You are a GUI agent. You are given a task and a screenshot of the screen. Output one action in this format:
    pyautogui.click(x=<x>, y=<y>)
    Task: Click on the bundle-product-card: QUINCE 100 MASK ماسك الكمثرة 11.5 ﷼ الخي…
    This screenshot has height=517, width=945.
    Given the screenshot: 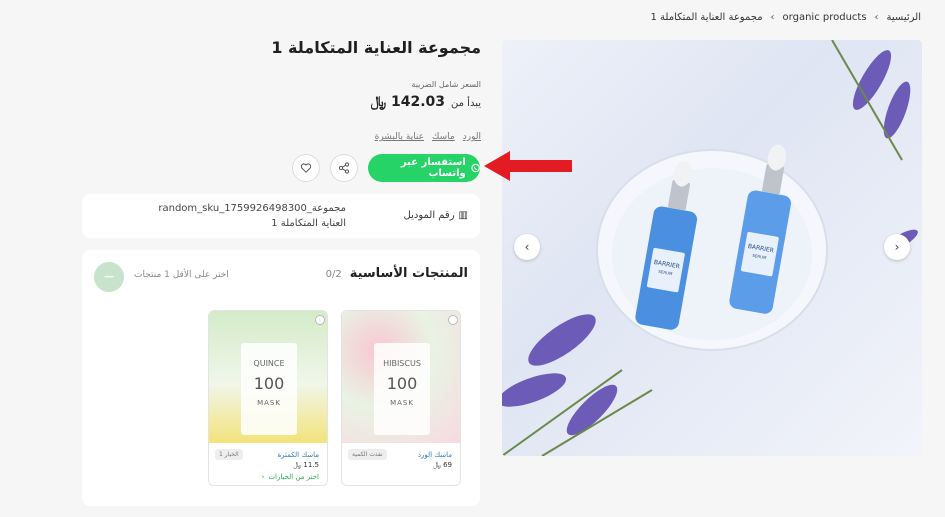 What is the action you would take?
    pyautogui.click(x=268, y=398)
    